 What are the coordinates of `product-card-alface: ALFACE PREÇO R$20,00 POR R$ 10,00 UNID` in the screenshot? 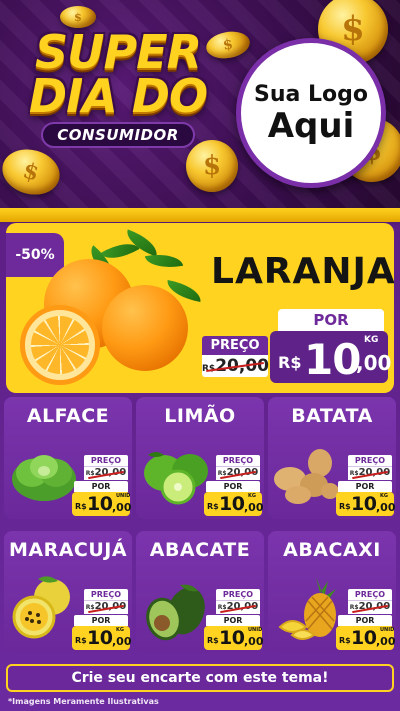 It's located at (68, 458).